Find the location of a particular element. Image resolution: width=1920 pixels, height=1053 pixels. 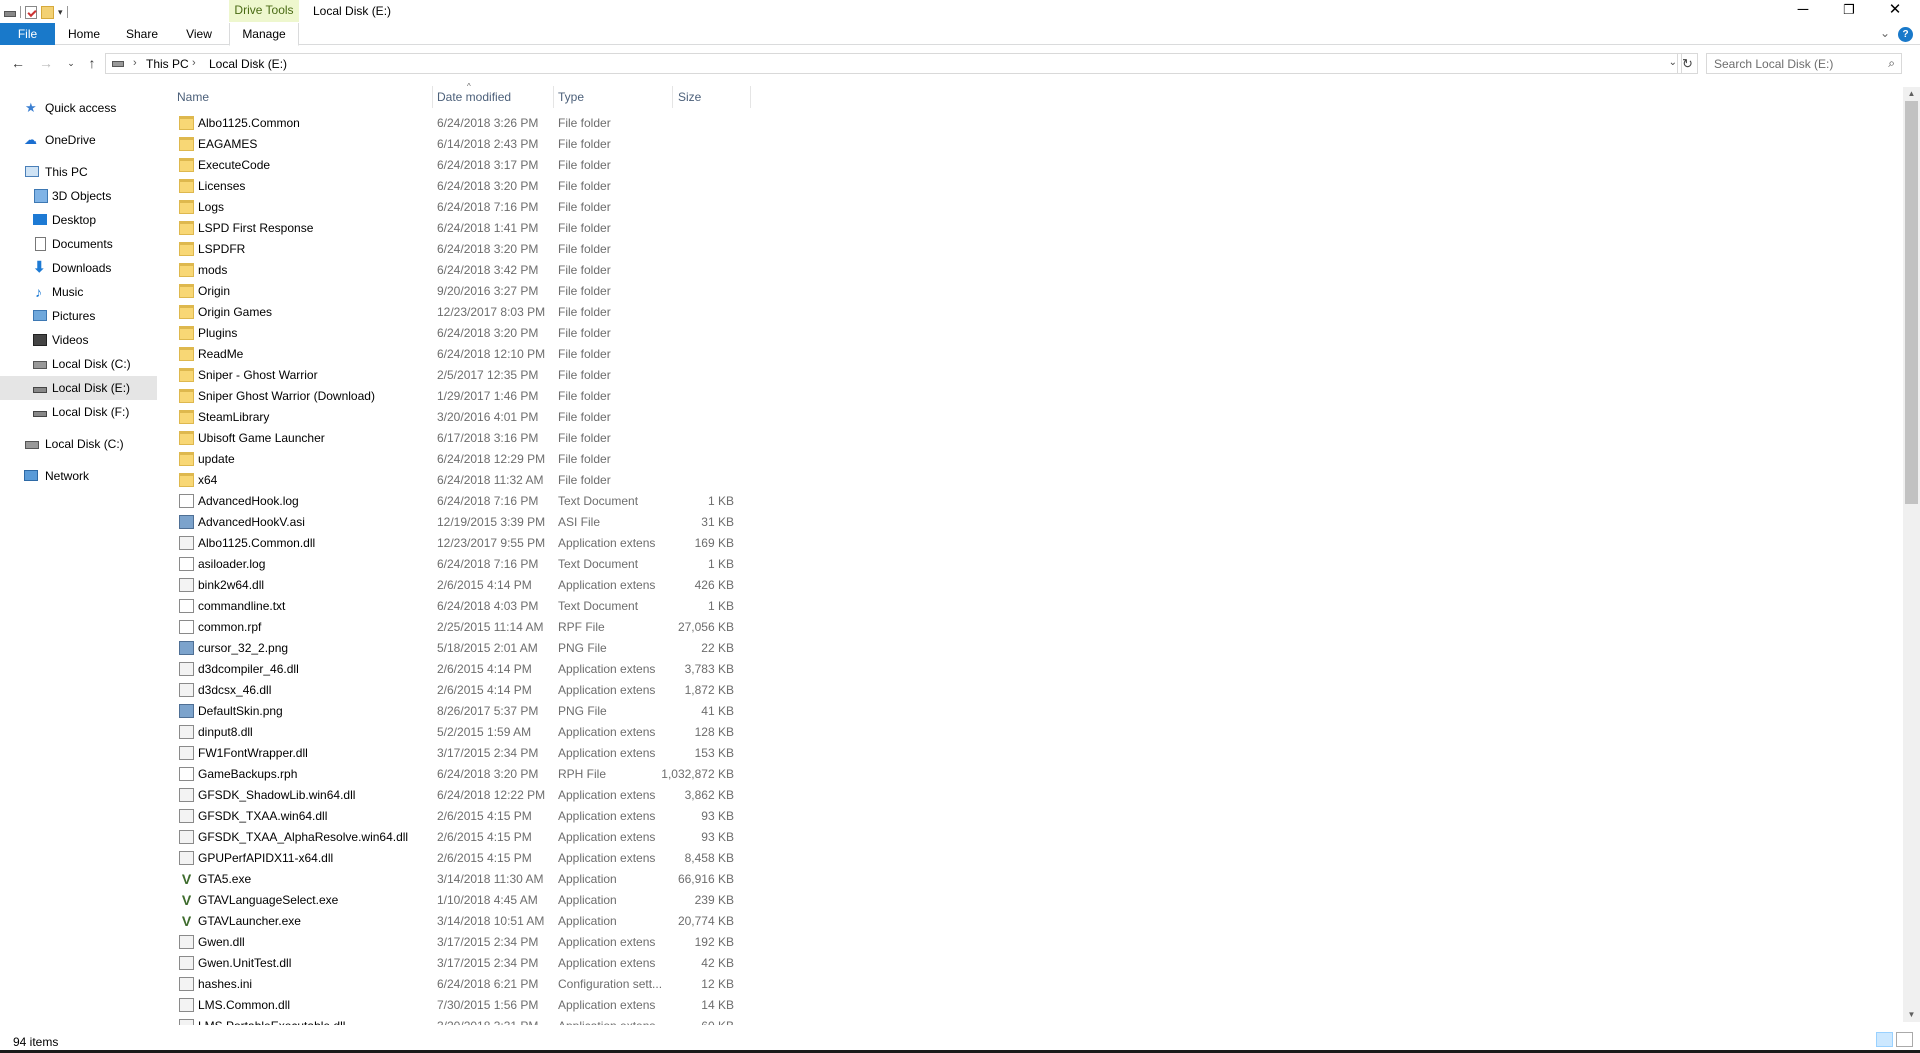

nav-item-3d-objects: 3D Objects is located at coordinates (78, 196).